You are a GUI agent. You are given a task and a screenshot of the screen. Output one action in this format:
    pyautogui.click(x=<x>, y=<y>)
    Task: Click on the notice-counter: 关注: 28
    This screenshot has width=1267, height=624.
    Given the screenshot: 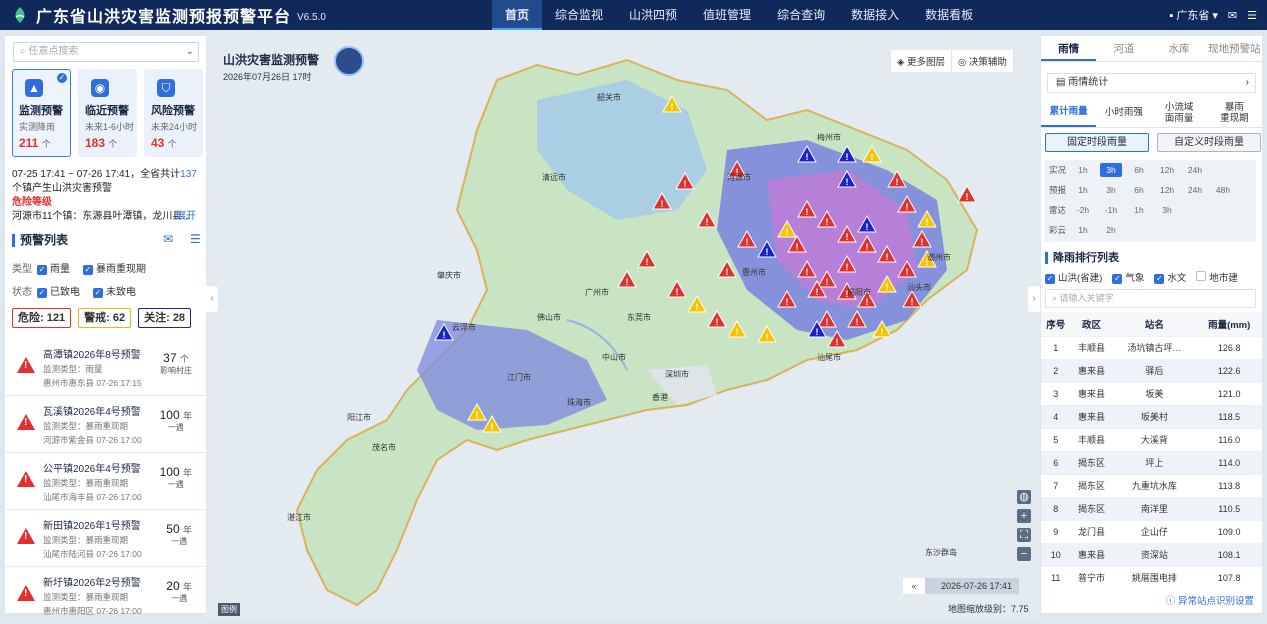 What is the action you would take?
    pyautogui.click(x=165, y=318)
    